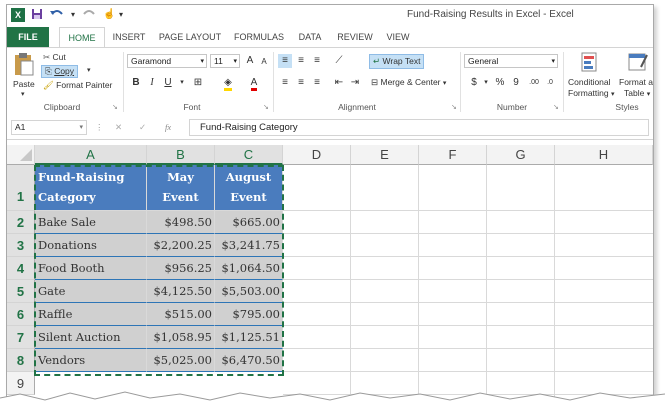 The image size is (665, 416). Describe the element at coordinates (591, 93) in the screenshot. I see `conditional-formatting-label2: Formatting ▾` at that location.